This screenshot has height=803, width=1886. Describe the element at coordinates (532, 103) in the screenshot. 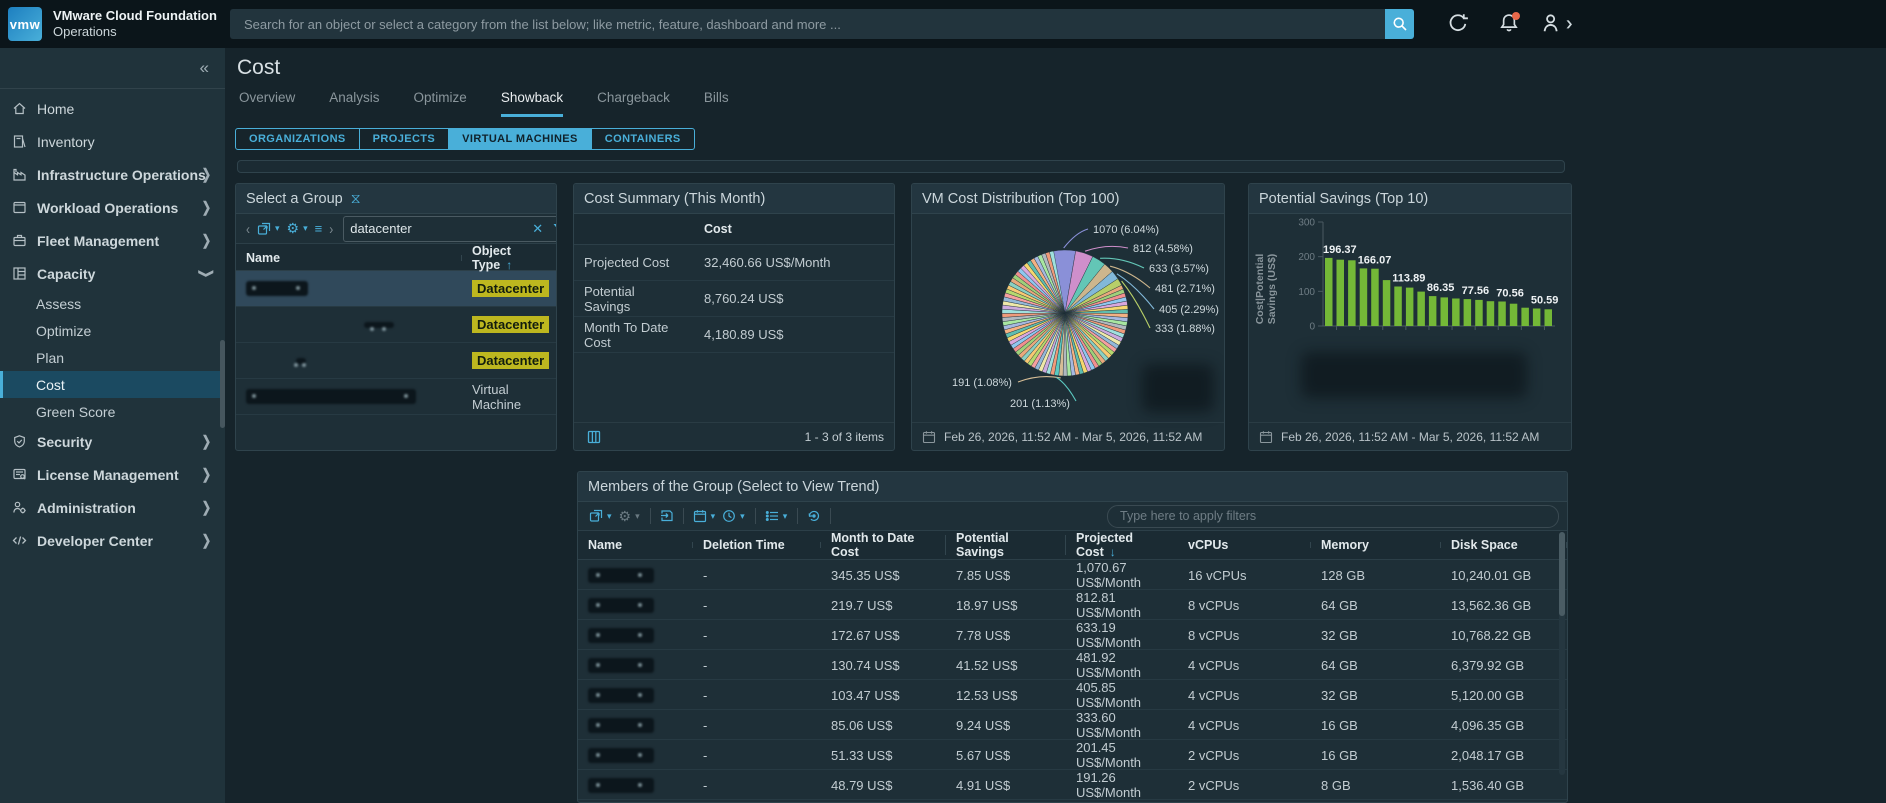

I see `tab-showback: Showback` at that location.